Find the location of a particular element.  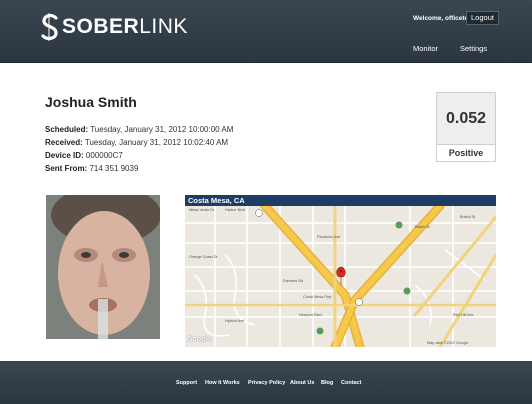

received-label: Received: is located at coordinates (64, 142).